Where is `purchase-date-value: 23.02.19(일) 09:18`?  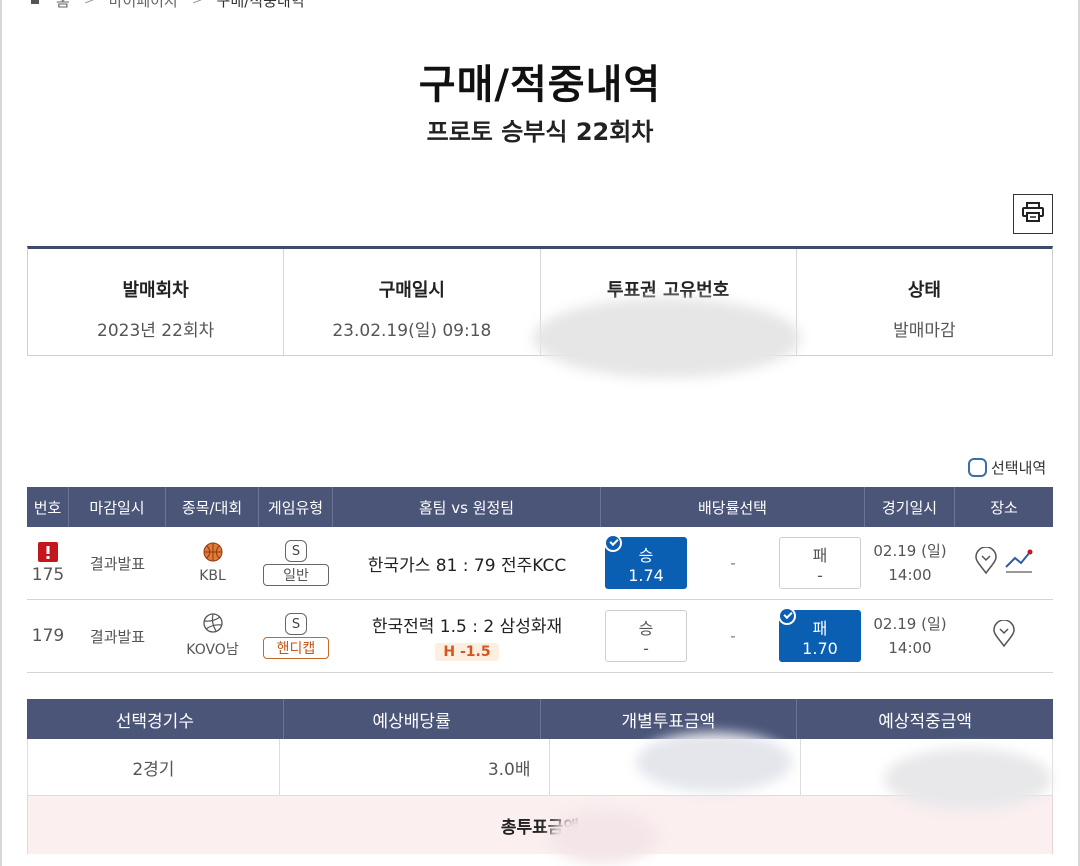
purchase-date-value: 23.02.19(일) 09:18 is located at coordinates (412, 331).